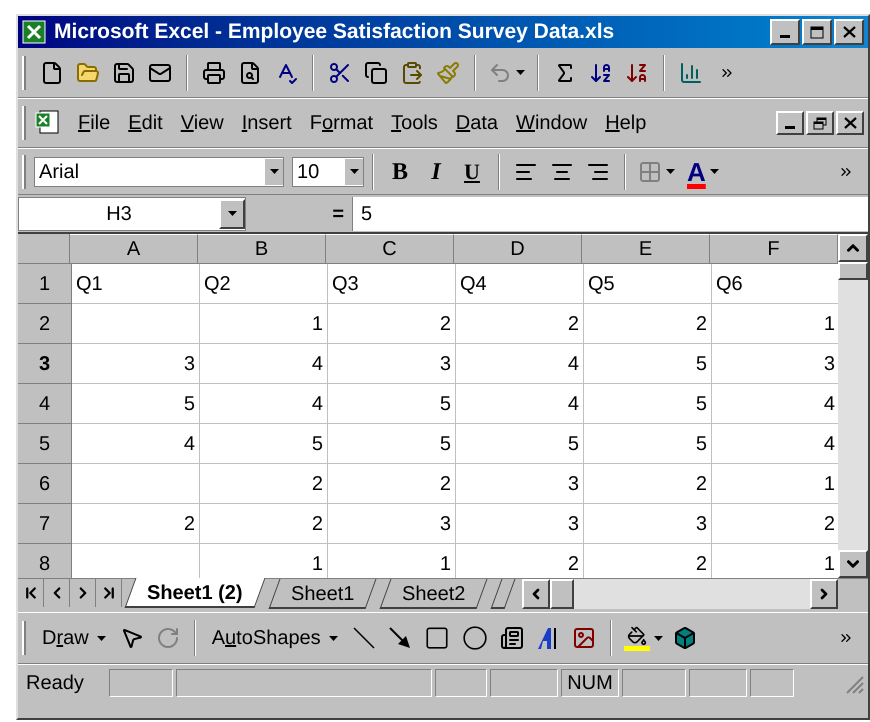  I want to click on column-header: E, so click(646, 249).